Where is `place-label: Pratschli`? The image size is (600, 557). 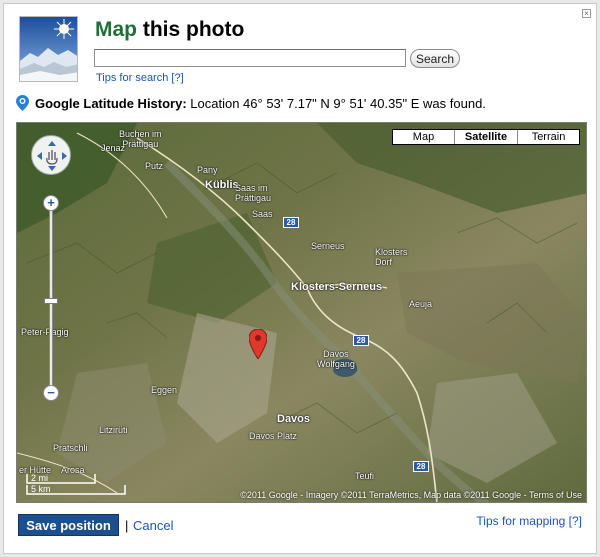 place-label: Pratschli is located at coordinates (70, 448).